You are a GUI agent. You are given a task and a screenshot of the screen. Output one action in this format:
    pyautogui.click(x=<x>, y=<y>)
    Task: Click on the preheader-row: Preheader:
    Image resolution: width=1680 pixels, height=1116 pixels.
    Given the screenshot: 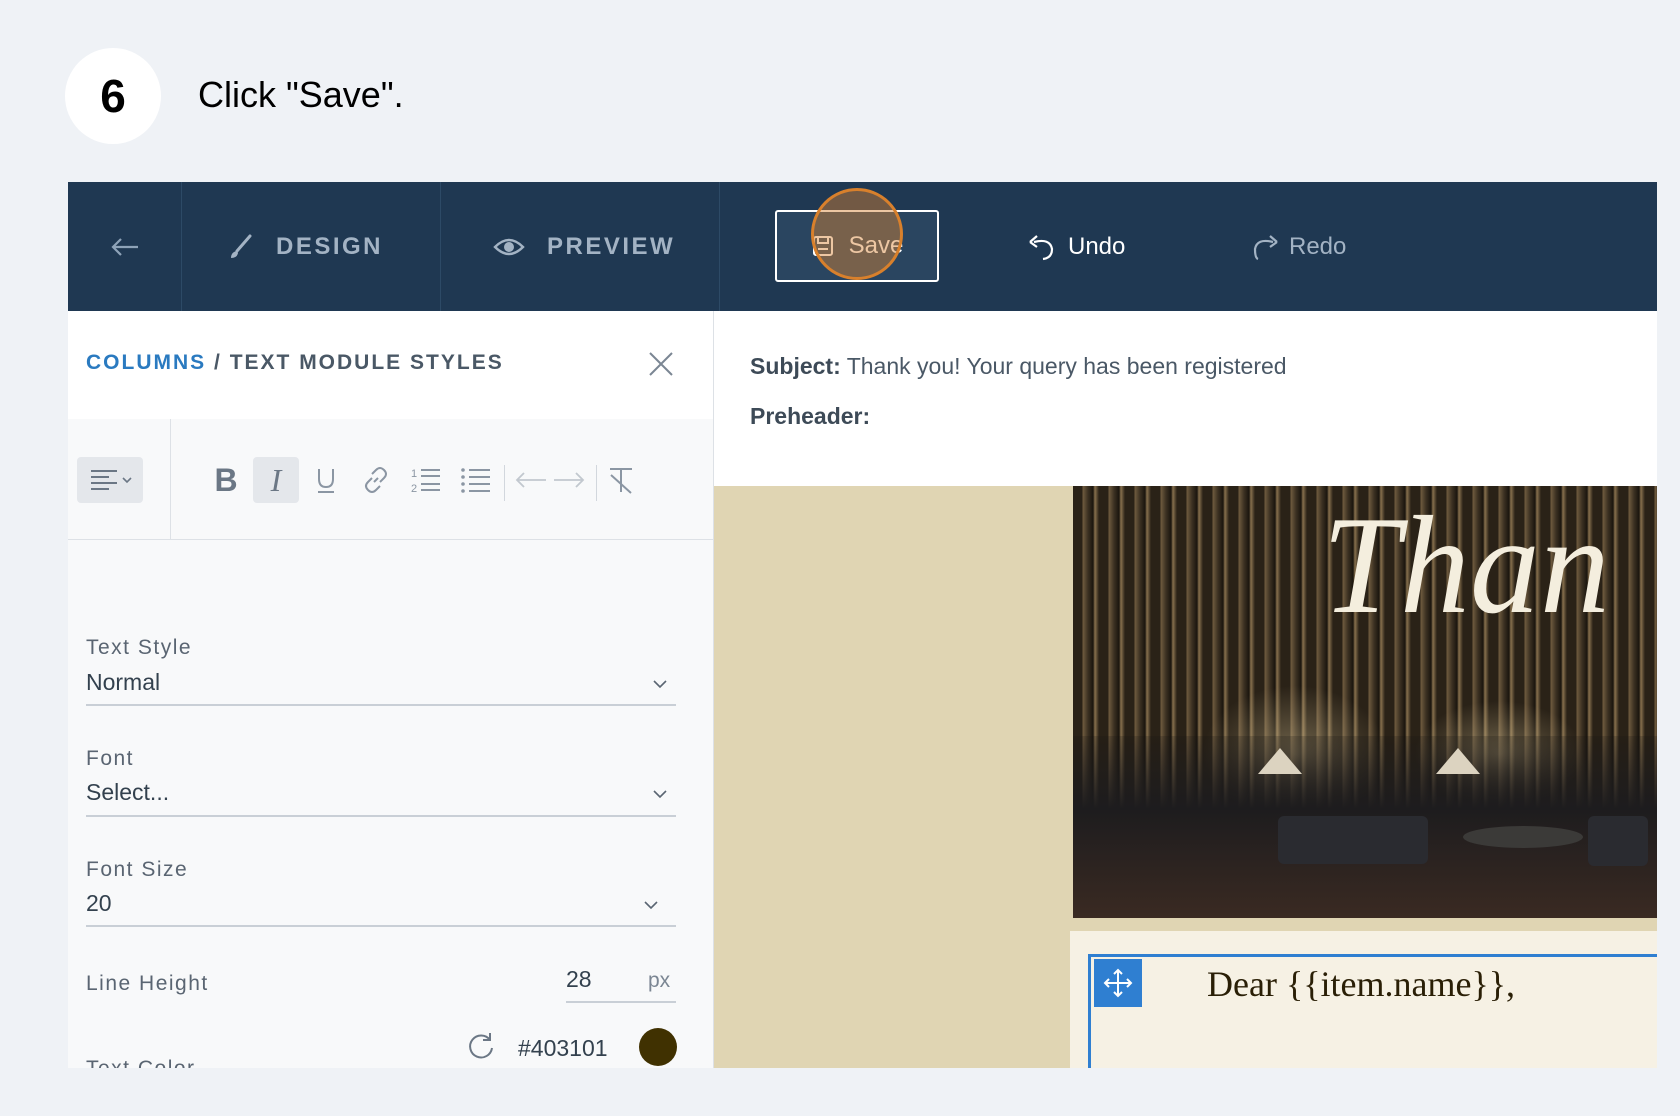 What is the action you would take?
    pyautogui.click(x=810, y=416)
    